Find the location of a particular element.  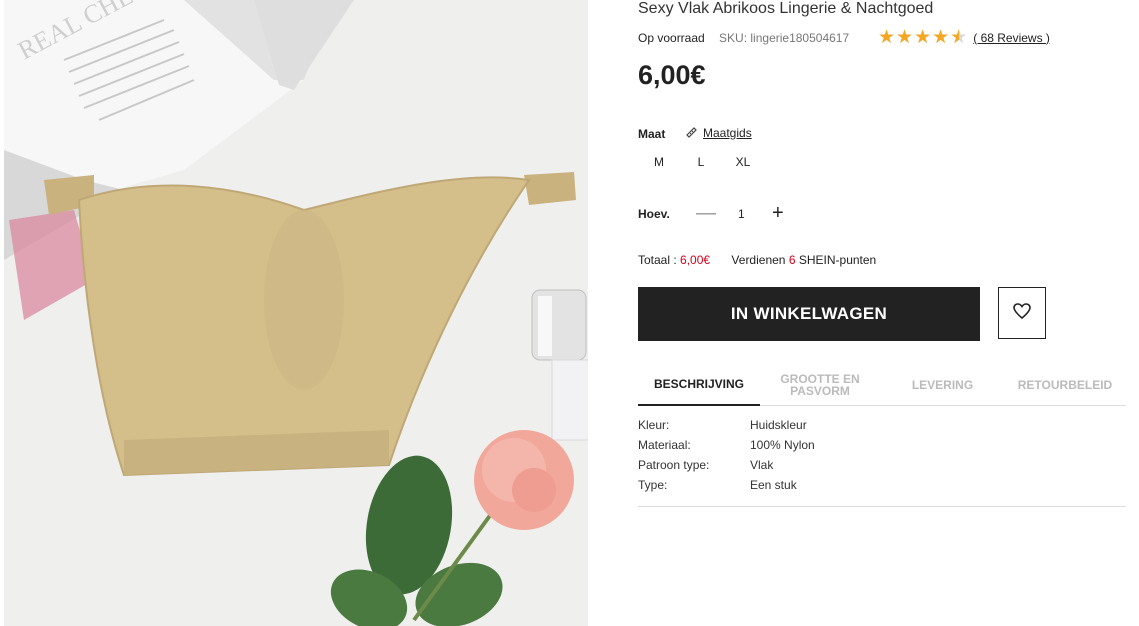

description-row: Materiaal: 100% Nylon is located at coordinates (726, 448).